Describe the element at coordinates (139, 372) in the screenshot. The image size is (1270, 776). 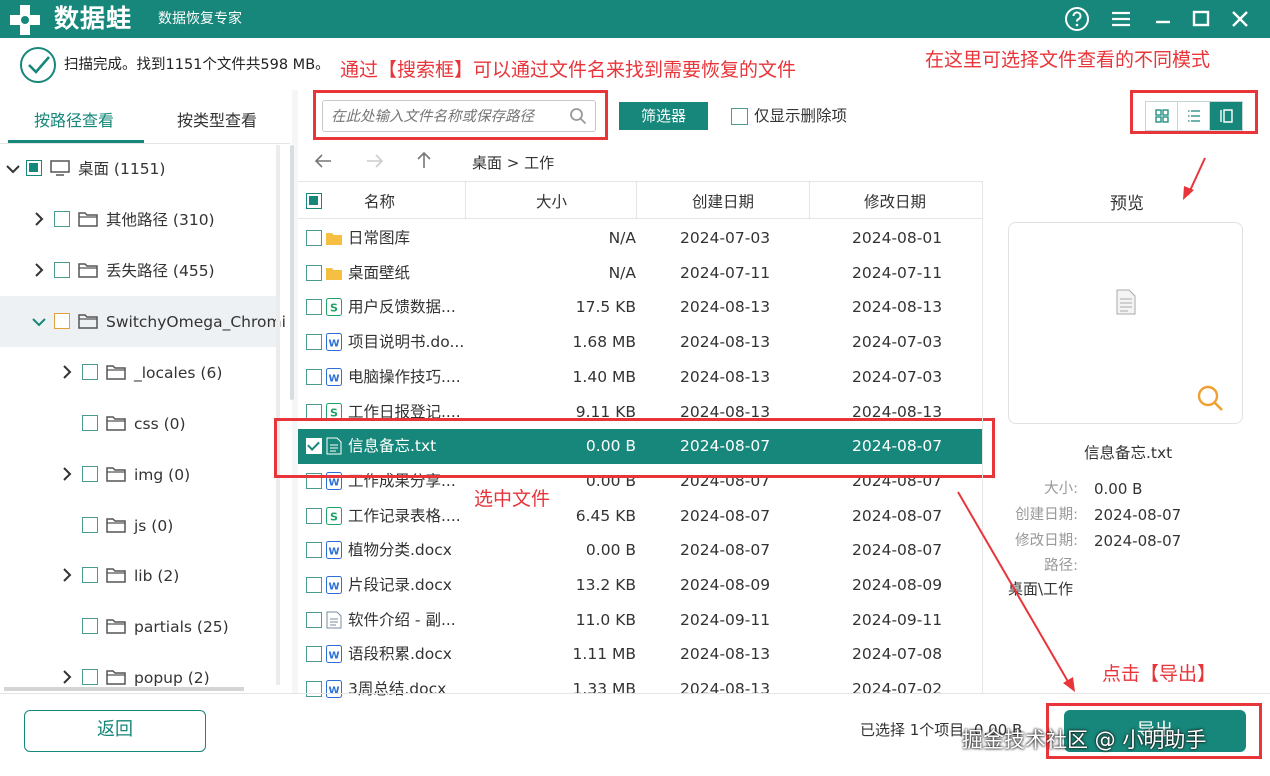
I see `tree-item-locales: _locales (6)` at that location.